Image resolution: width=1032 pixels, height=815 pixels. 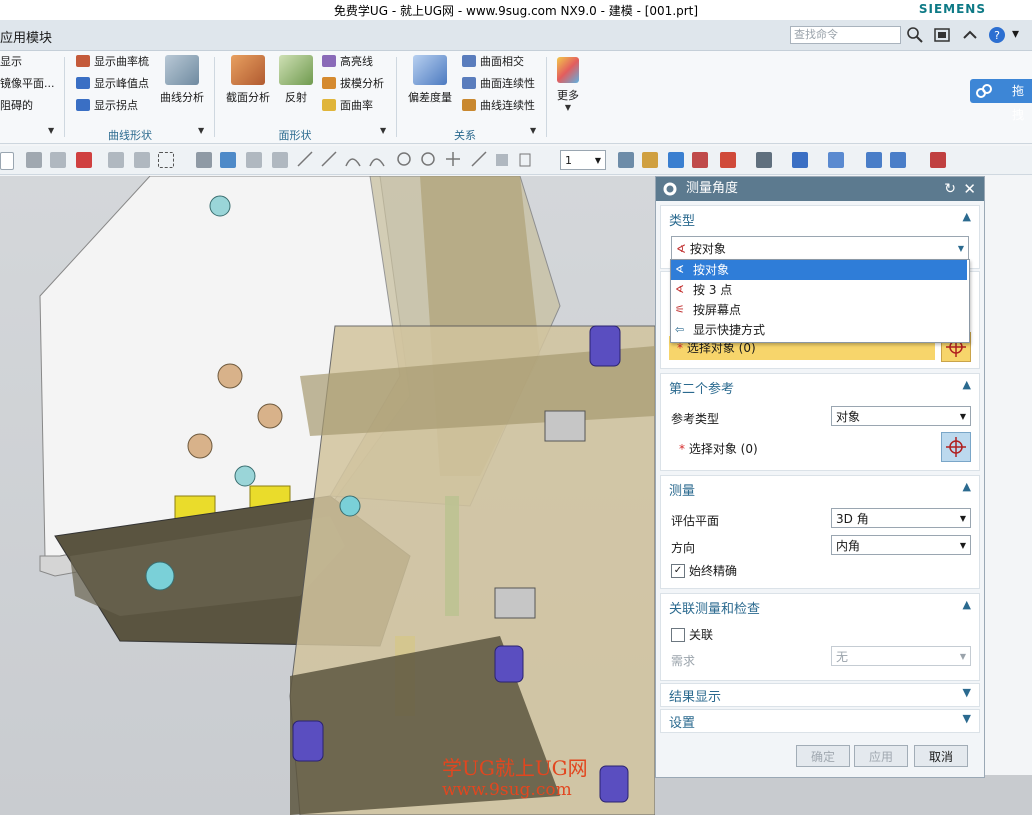 What do you see at coordinates (845, 35) in the screenshot?
I see `search-input: 查找命令` at bounding box center [845, 35].